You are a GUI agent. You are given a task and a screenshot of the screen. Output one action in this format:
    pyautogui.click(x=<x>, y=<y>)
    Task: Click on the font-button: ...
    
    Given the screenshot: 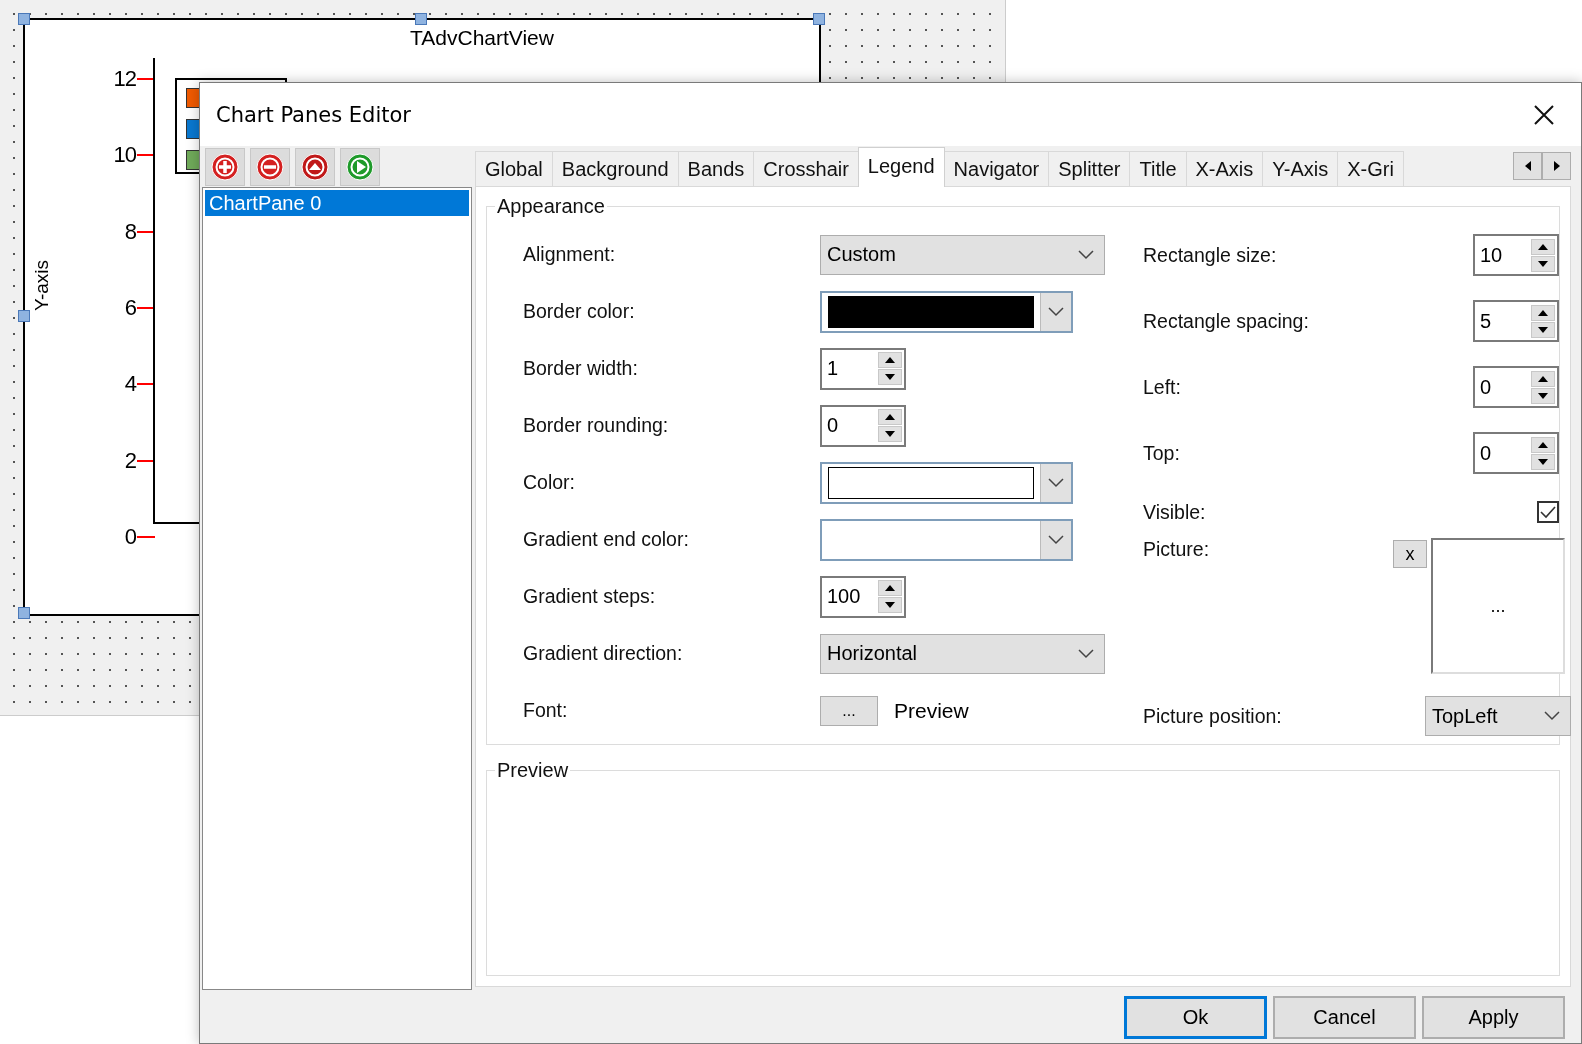 What is the action you would take?
    pyautogui.click(x=849, y=710)
    